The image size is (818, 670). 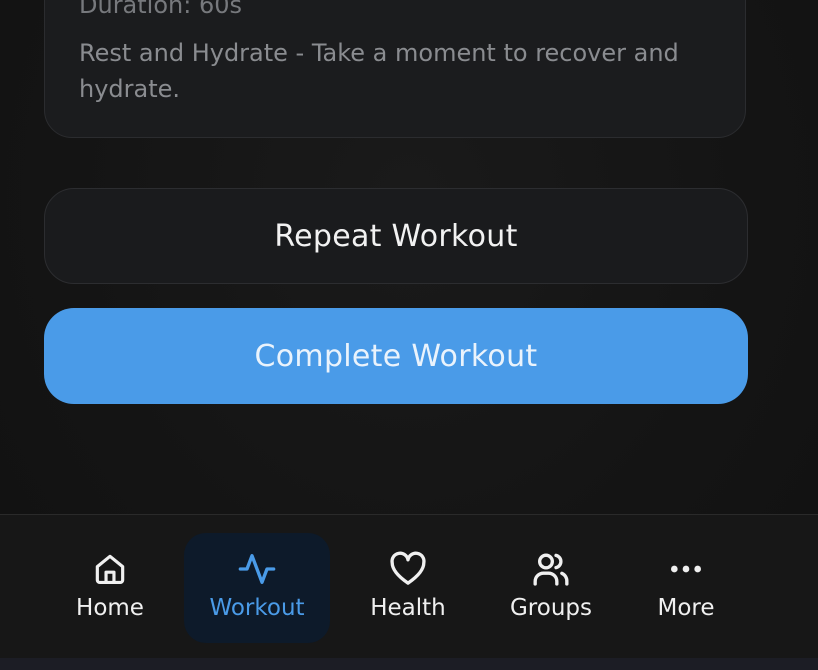 I want to click on complete-workout-label: Complete Workout, so click(x=396, y=356).